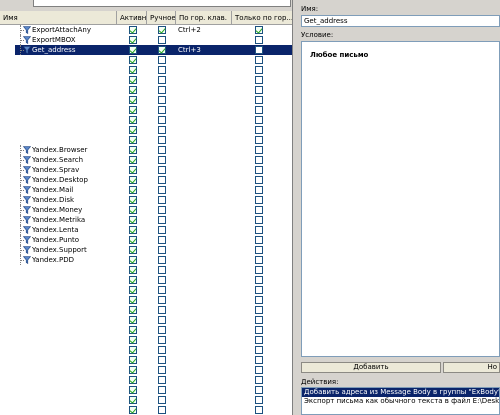 The image size is (500, 415). What do you see at coordinates (146, 230) in the screenshot?
I see `table-row: Yandex.Lenta` at bounding box center [146, 230].